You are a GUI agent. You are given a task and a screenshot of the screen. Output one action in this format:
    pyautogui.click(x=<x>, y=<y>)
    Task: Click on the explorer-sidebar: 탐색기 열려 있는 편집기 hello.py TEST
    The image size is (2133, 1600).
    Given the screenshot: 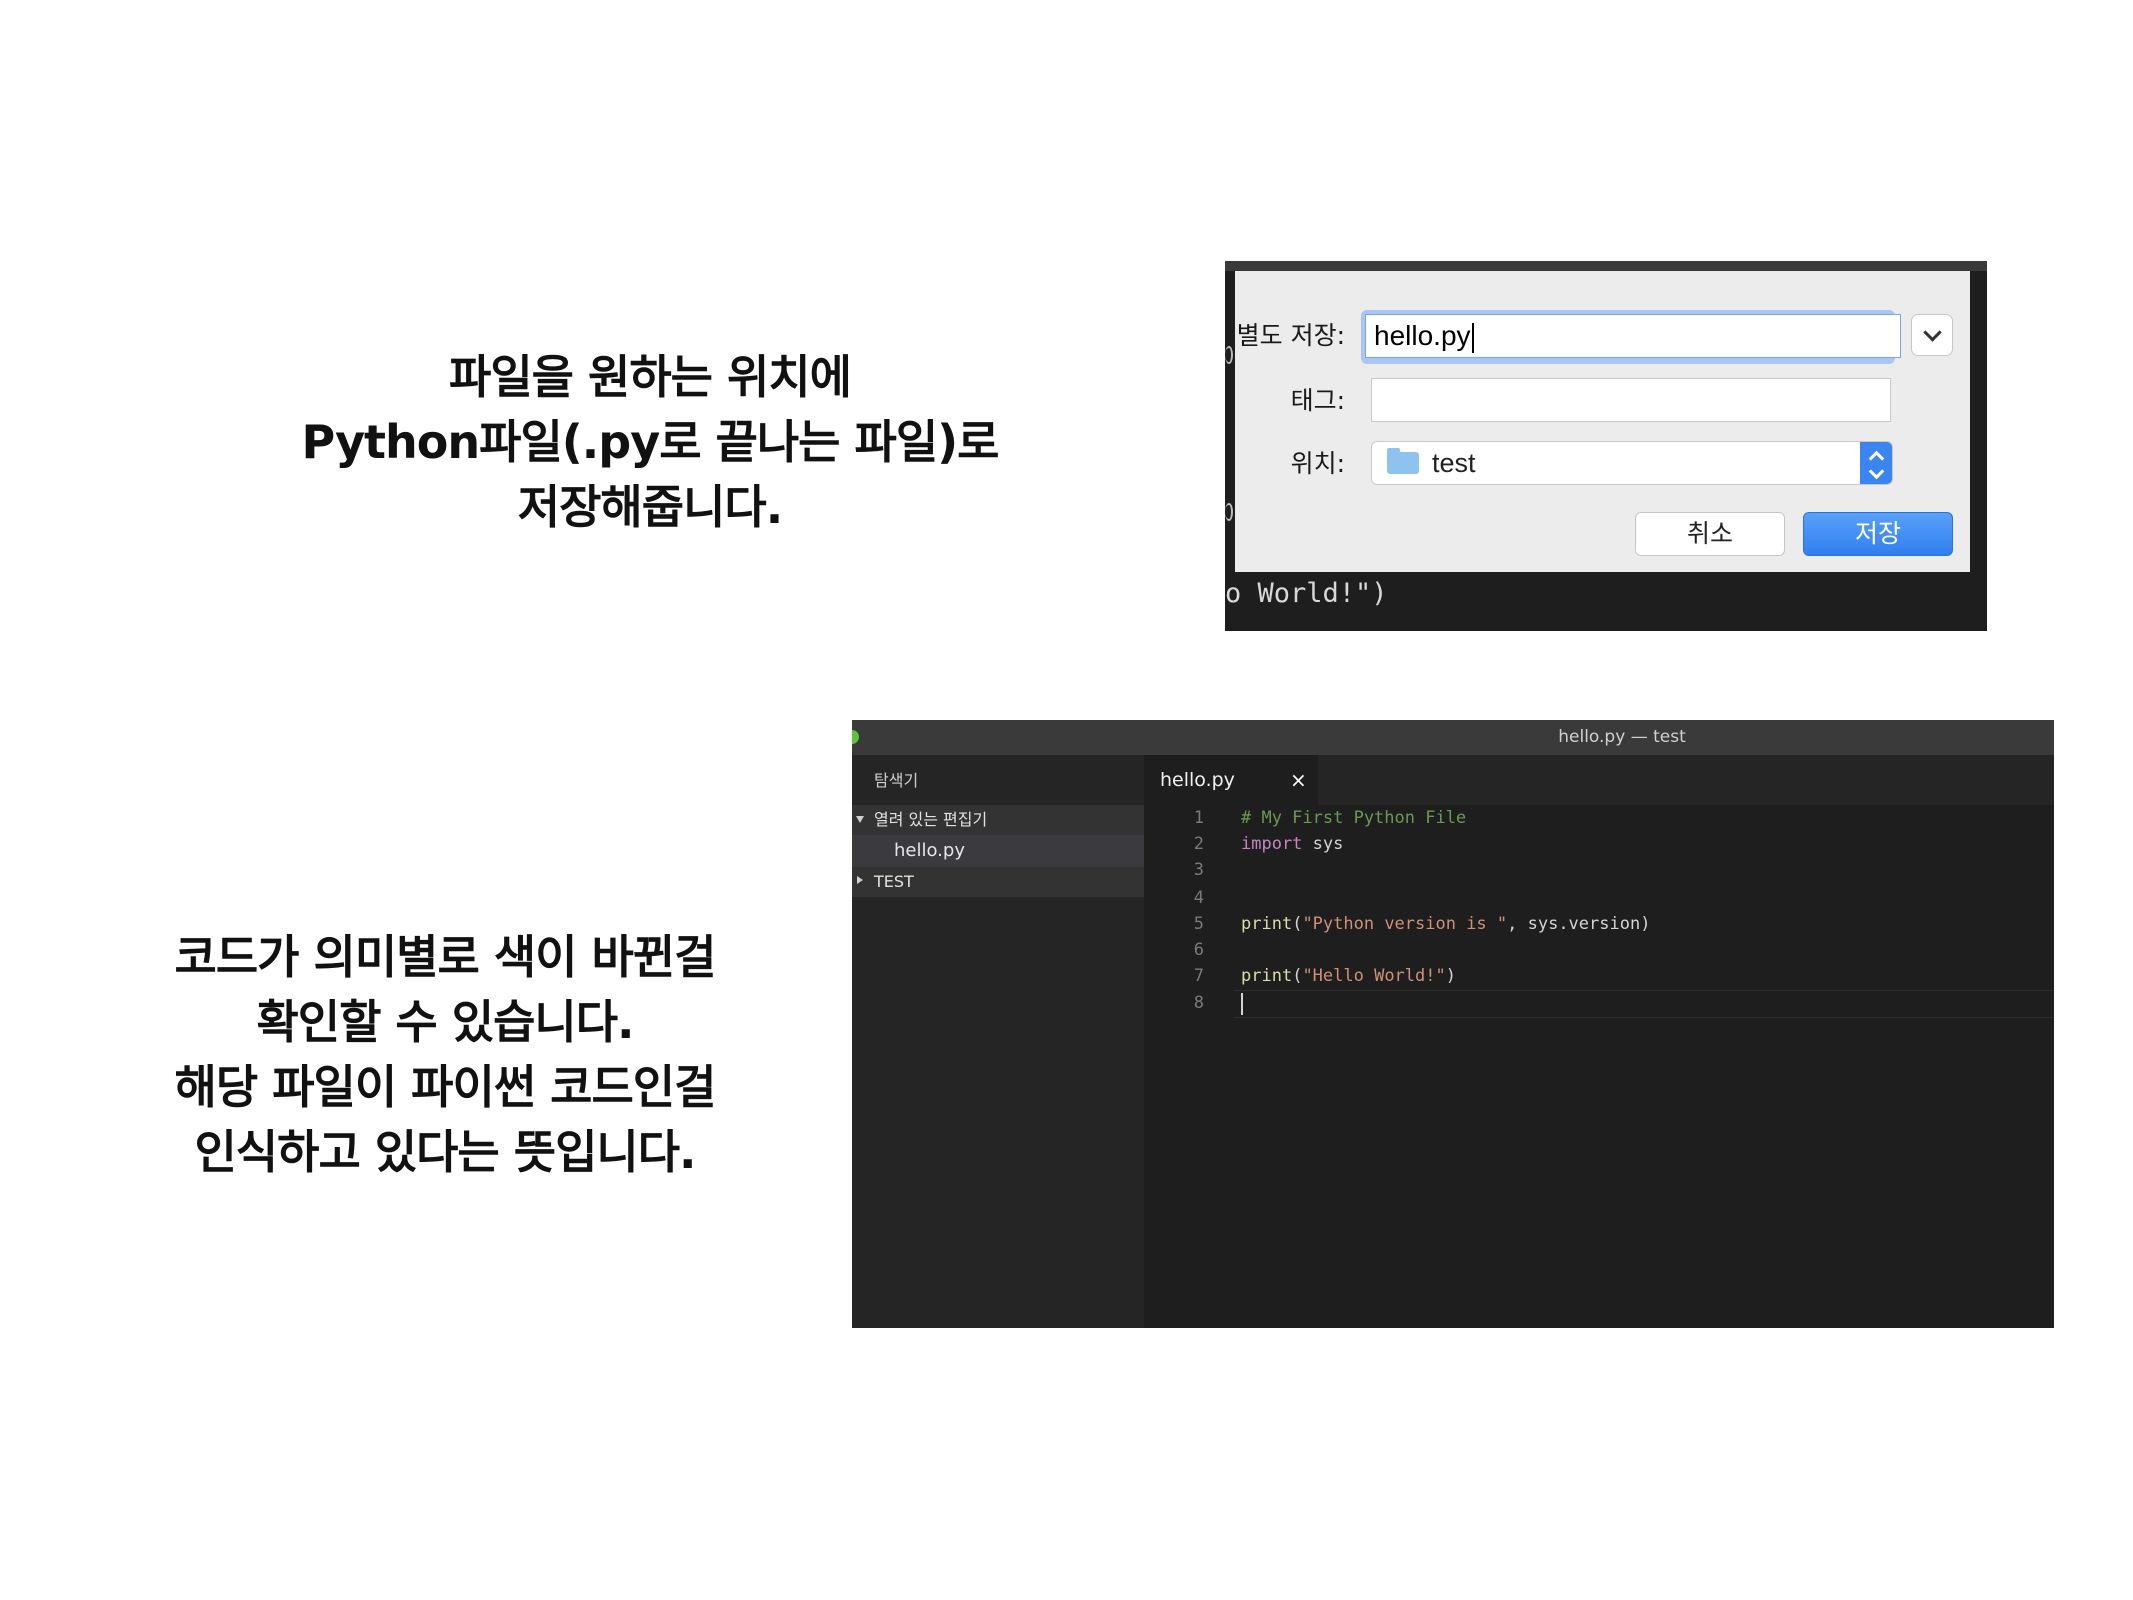 What is the action you would take?
    pyautogui.click(x=998, y=1041)
    